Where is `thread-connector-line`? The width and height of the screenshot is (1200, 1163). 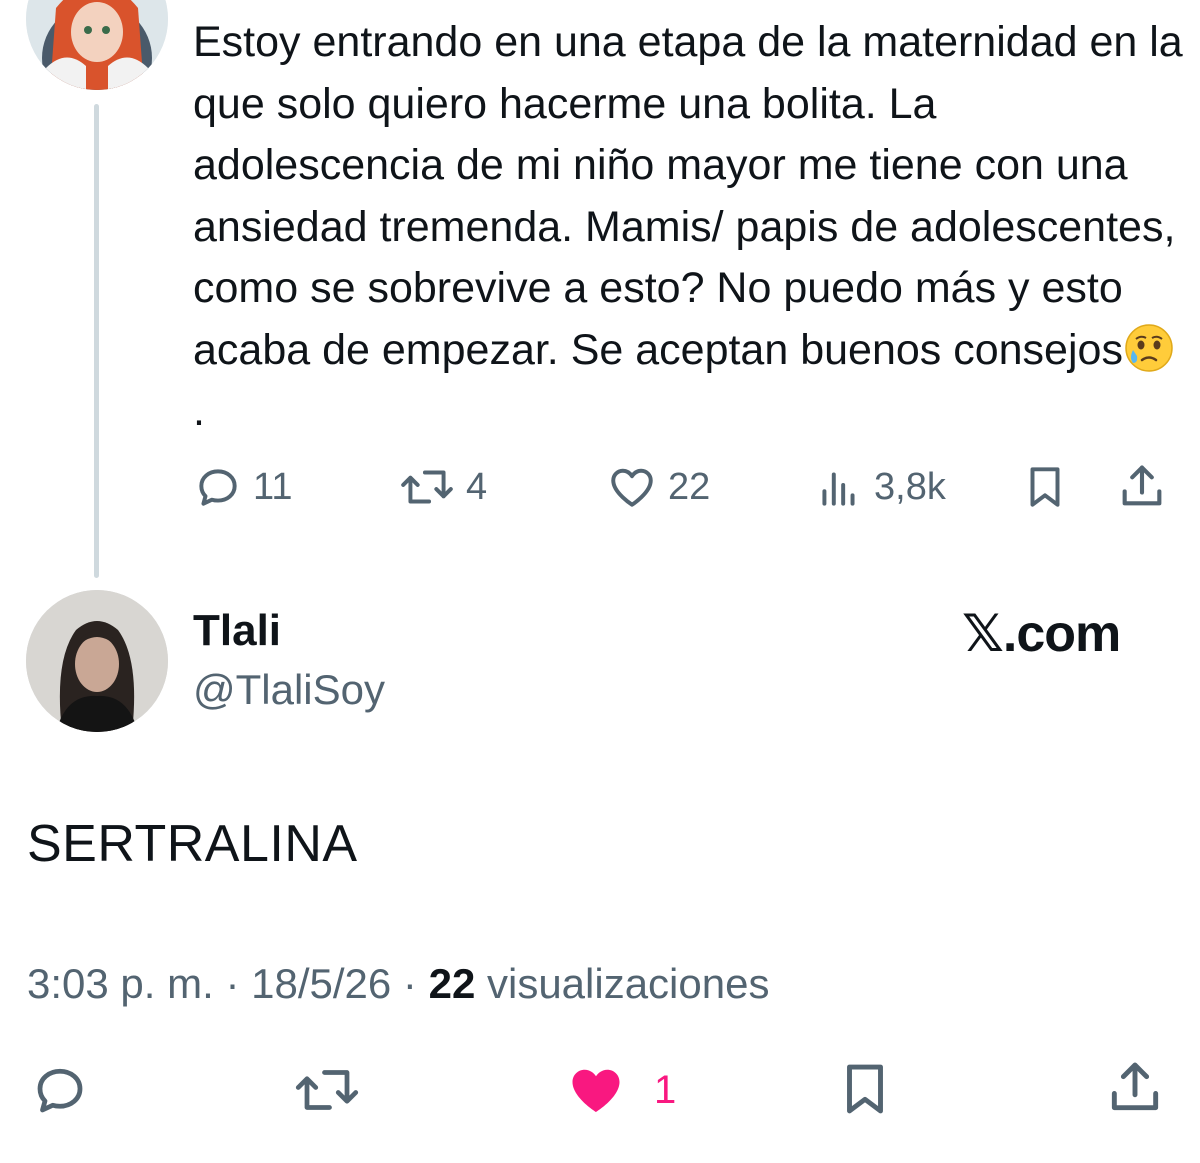 thread-connector-line is located at coordinates (96, 341).